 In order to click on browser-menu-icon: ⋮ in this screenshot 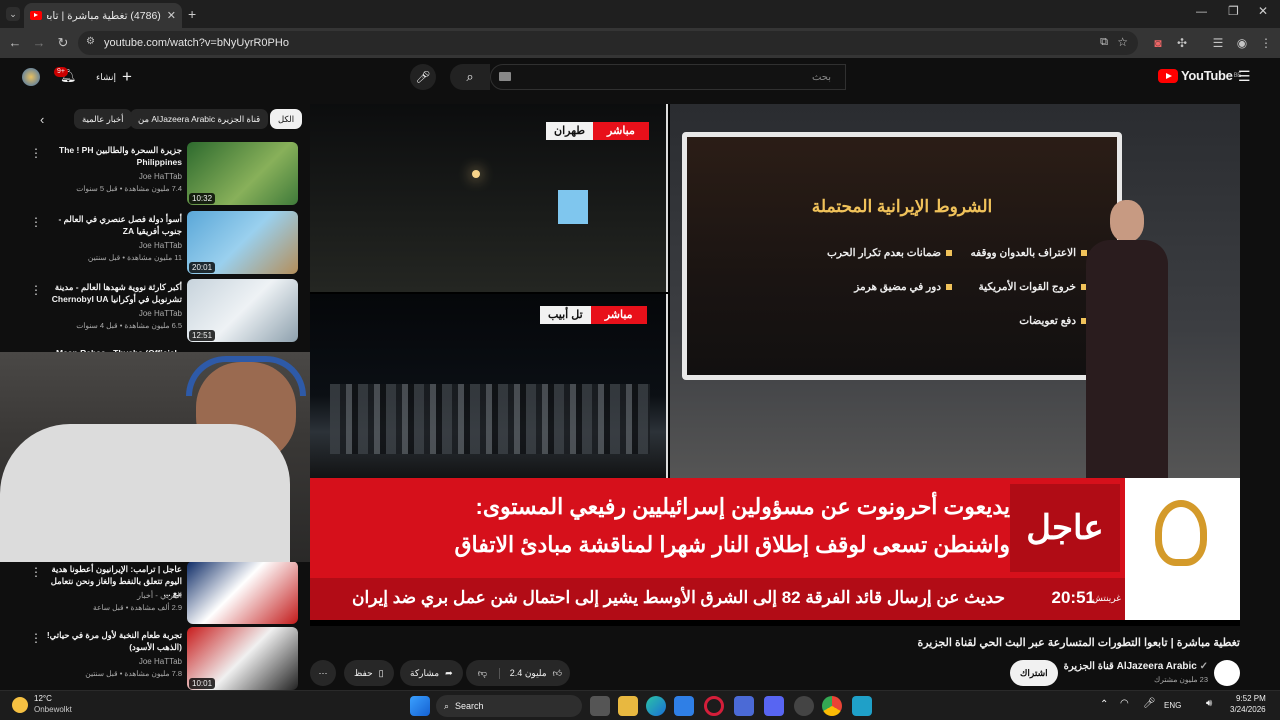, I will do `click(1266, 43)`.